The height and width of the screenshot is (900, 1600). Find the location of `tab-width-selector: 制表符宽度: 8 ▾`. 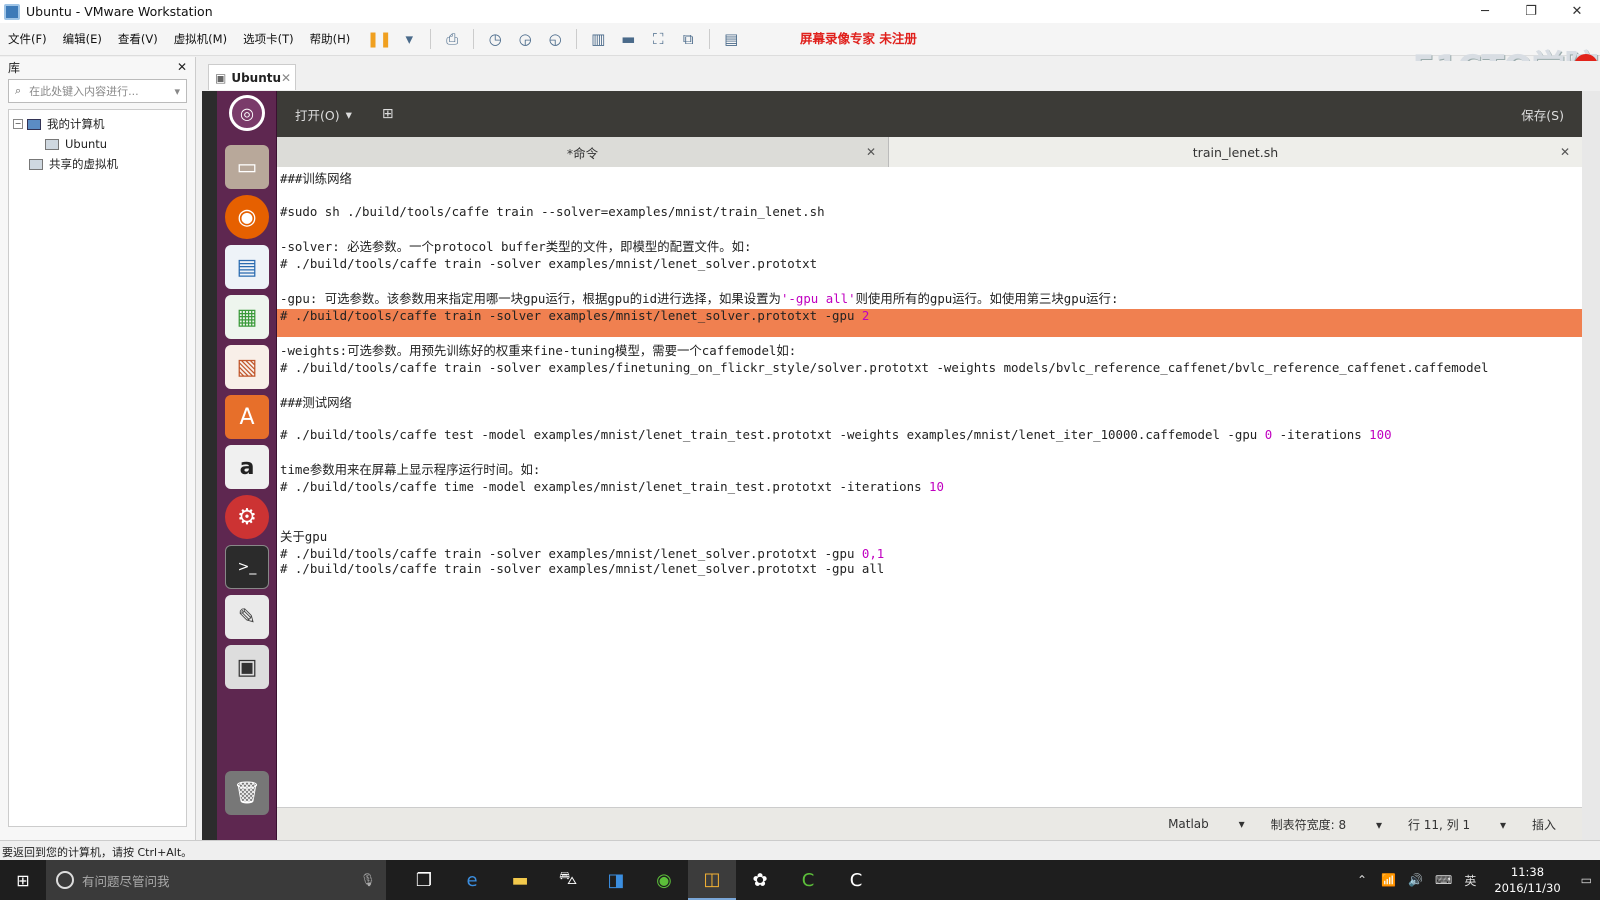

tab-width-selector: 制表符宽度: 8 ▾ is located at coordinates (1326, 824).